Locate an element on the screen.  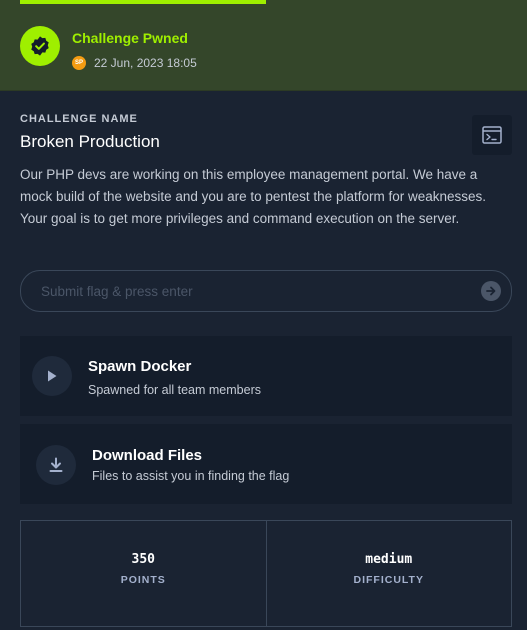
play-icon is located at coordinates (52, 376).